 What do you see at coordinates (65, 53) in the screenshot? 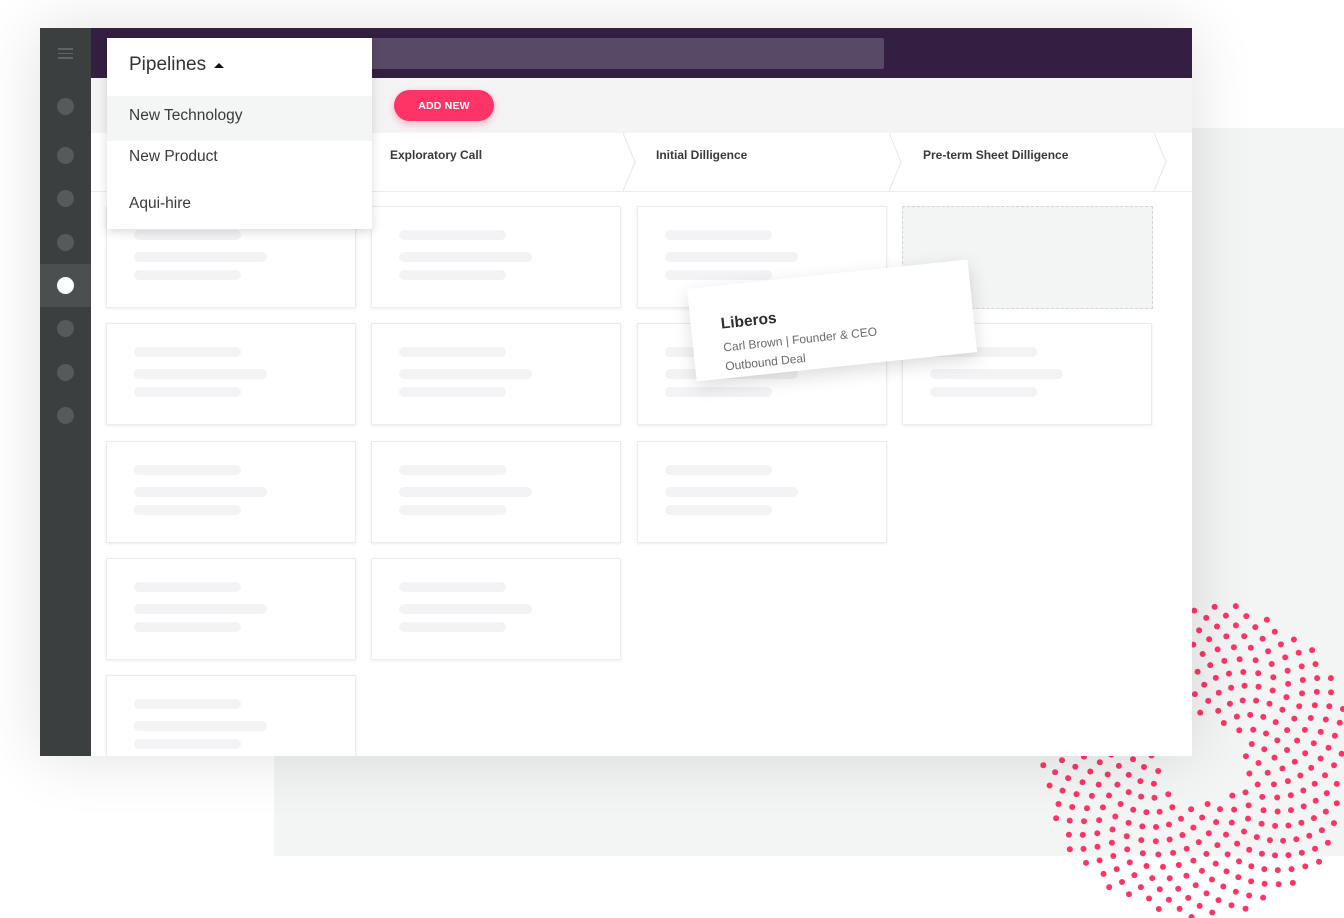
I see `hamburger-menu-icon` at bounding box center [65, 53].